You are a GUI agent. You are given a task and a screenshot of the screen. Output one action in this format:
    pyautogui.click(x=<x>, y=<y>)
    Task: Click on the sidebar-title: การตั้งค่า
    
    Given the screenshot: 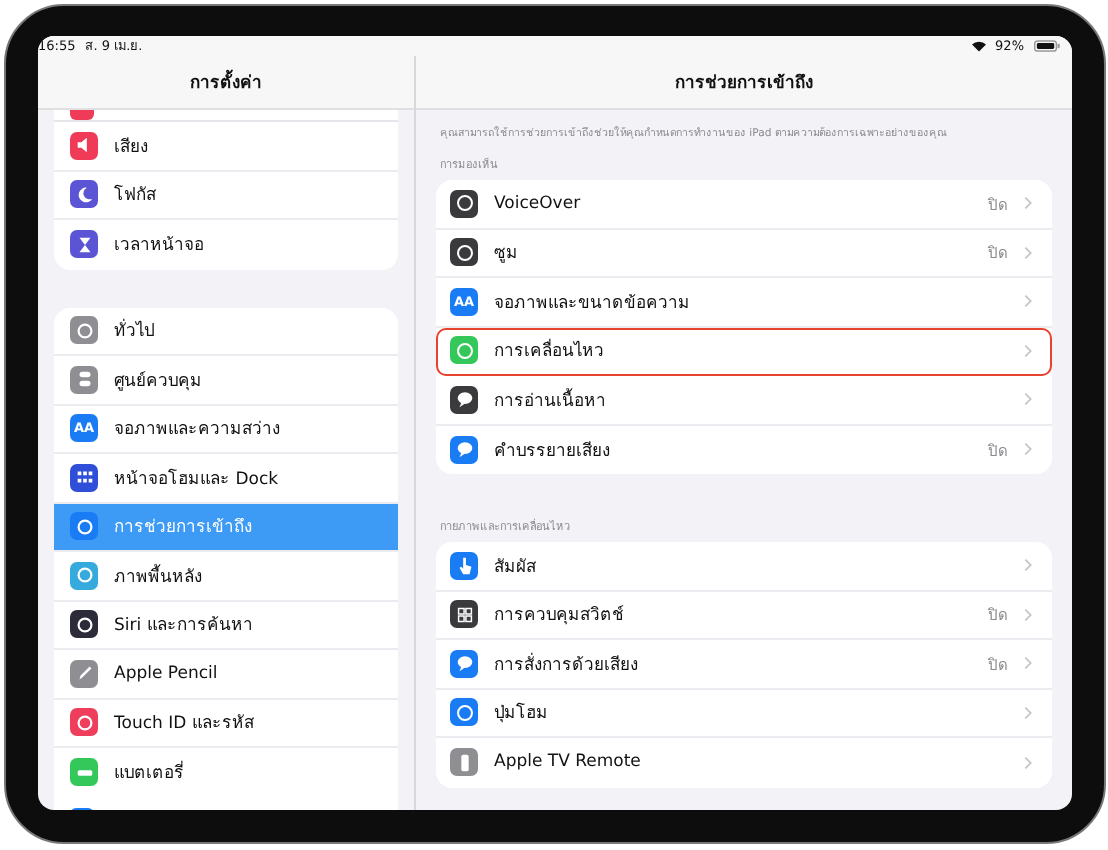 What is the action you would take?
    pyautogui.click(x=226, y=82)
    